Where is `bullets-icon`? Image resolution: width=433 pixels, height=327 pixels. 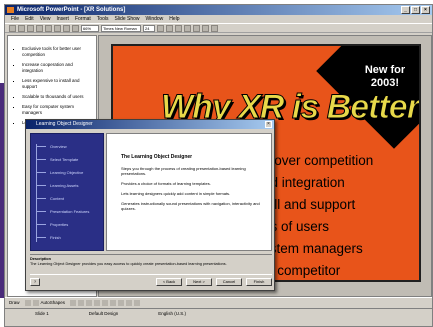 bullets-icon is located at coordinates (205, 28).